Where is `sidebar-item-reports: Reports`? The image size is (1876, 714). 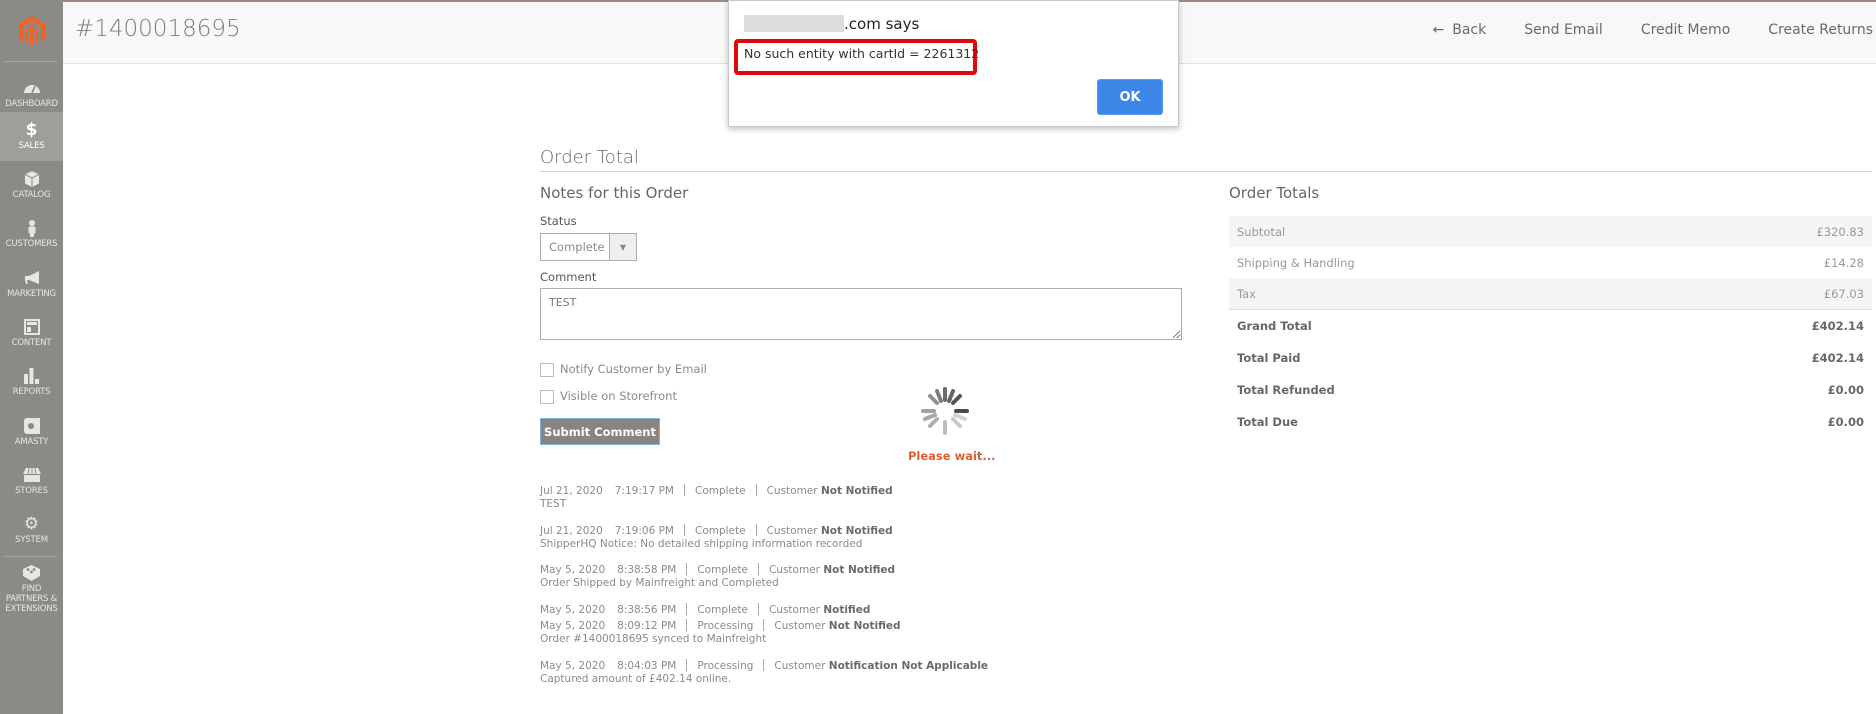
sidebar-item-reports: Reports is located at coordinates (31, 382).